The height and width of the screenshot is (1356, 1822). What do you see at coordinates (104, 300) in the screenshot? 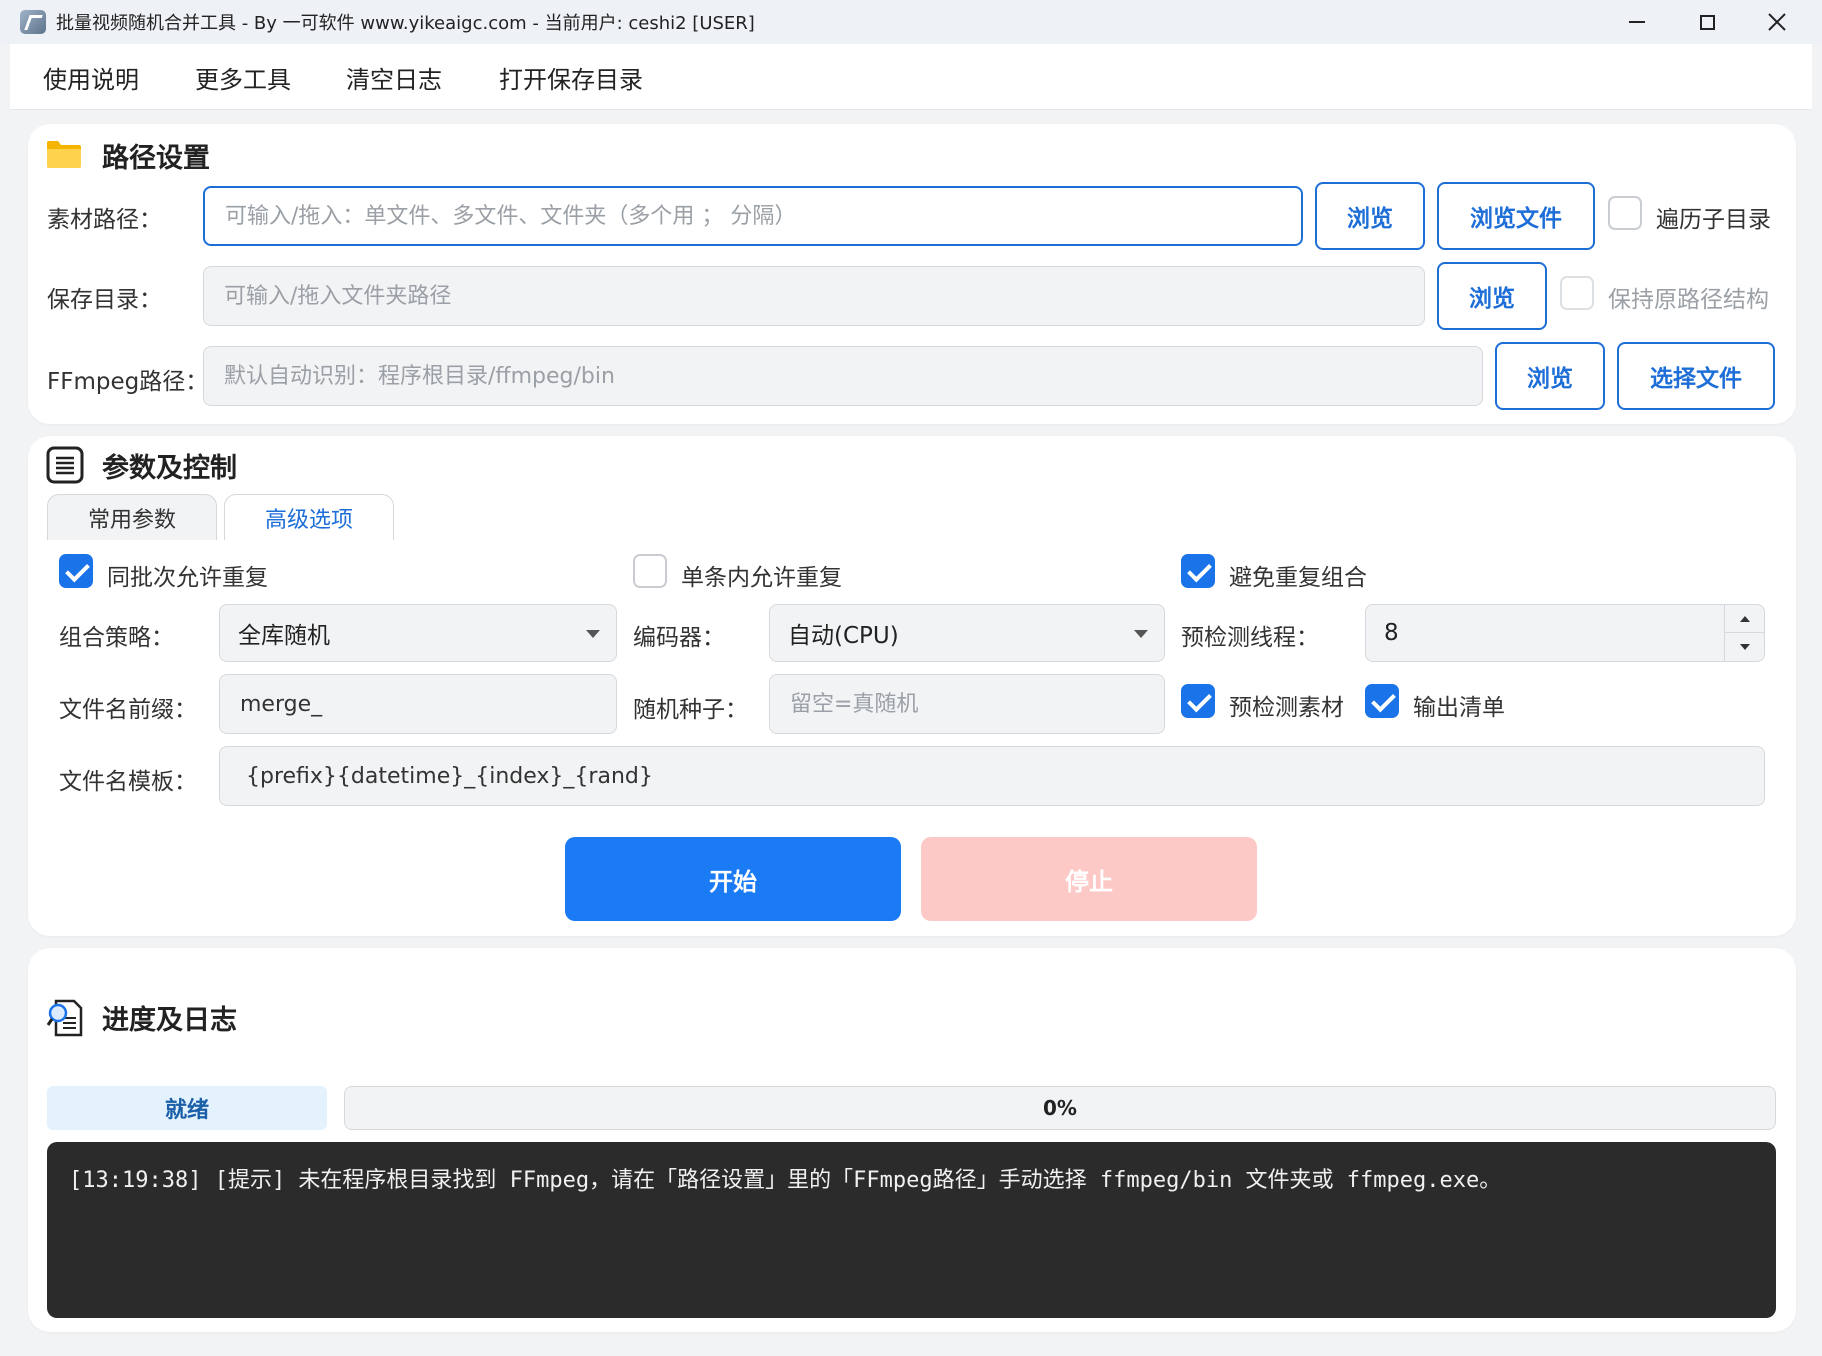
I see `save-dir-label: 保存目录：` at bounding box center [104, 300].